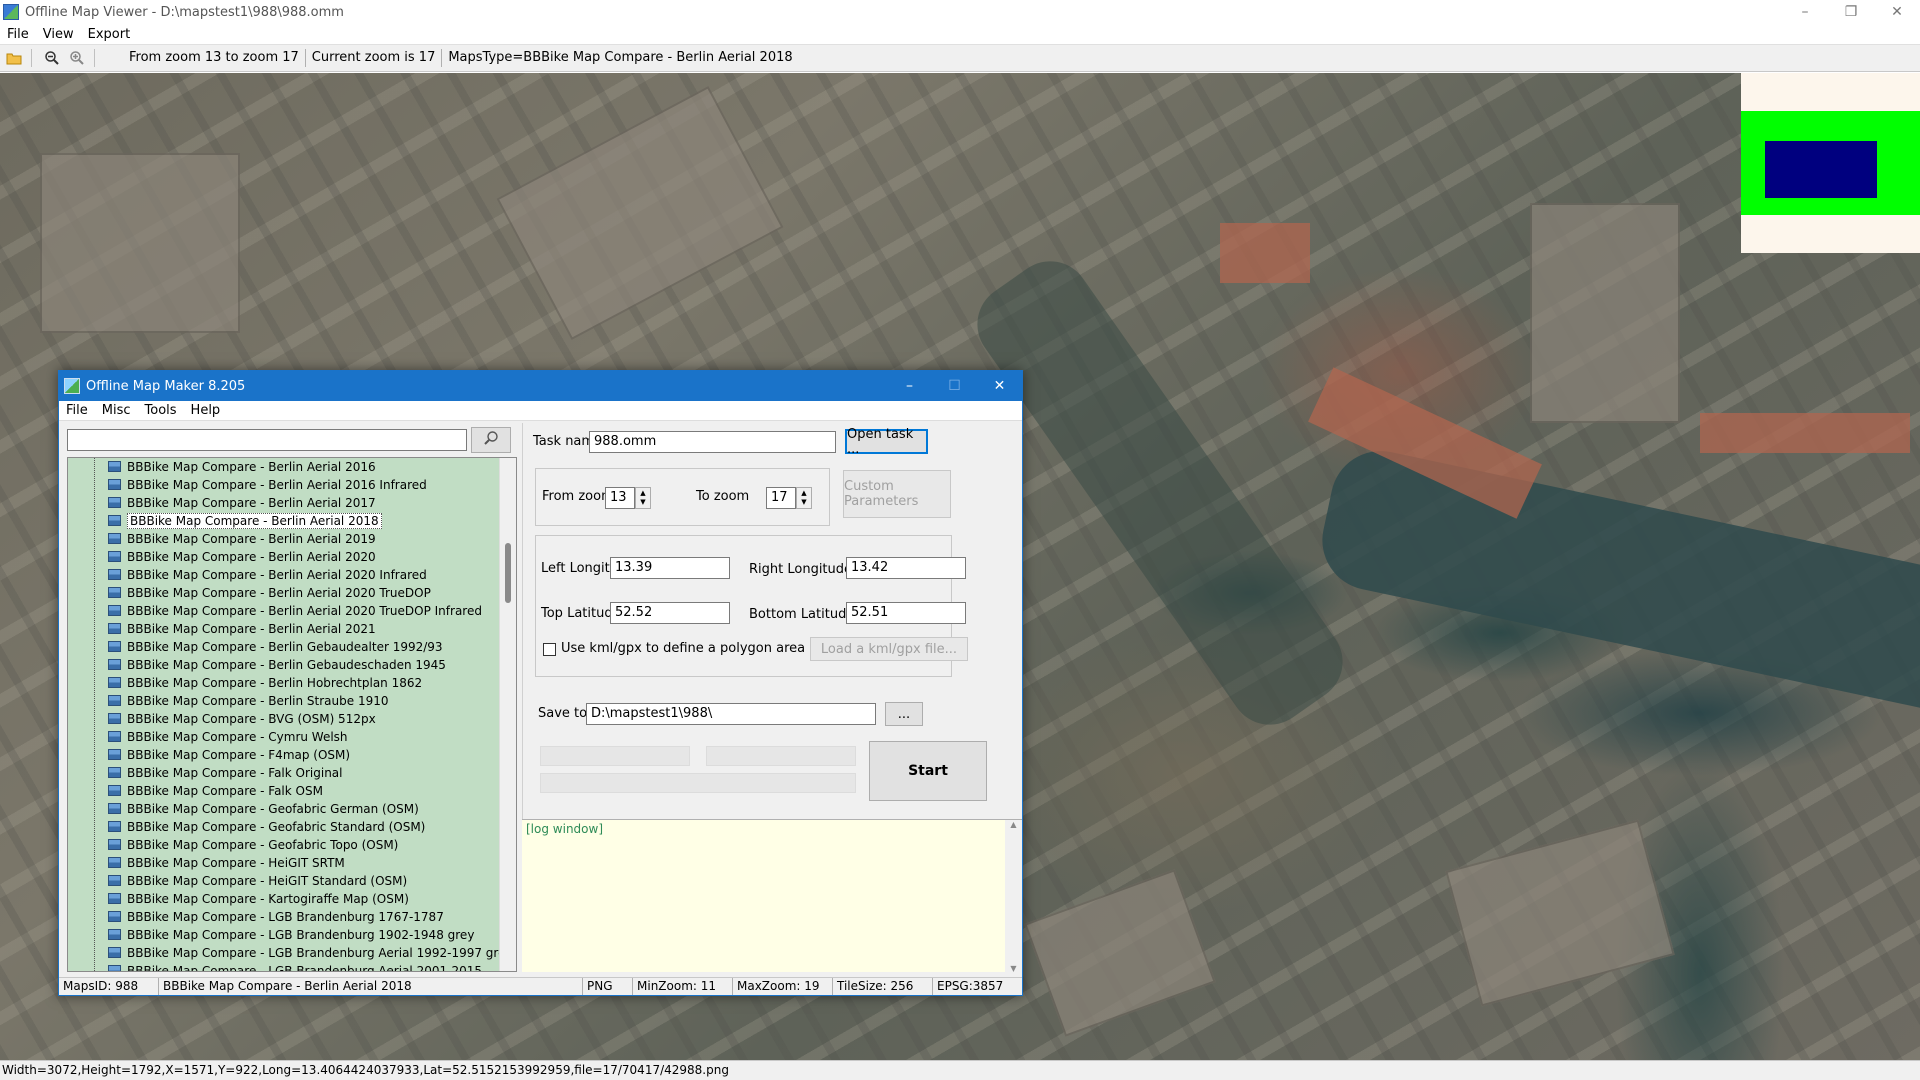 This screenshot has height=1080, width=1920. I want to click on map-list-item-label: BBBike Map Compare - Berlin Aerial 2018, so click(254, 521).